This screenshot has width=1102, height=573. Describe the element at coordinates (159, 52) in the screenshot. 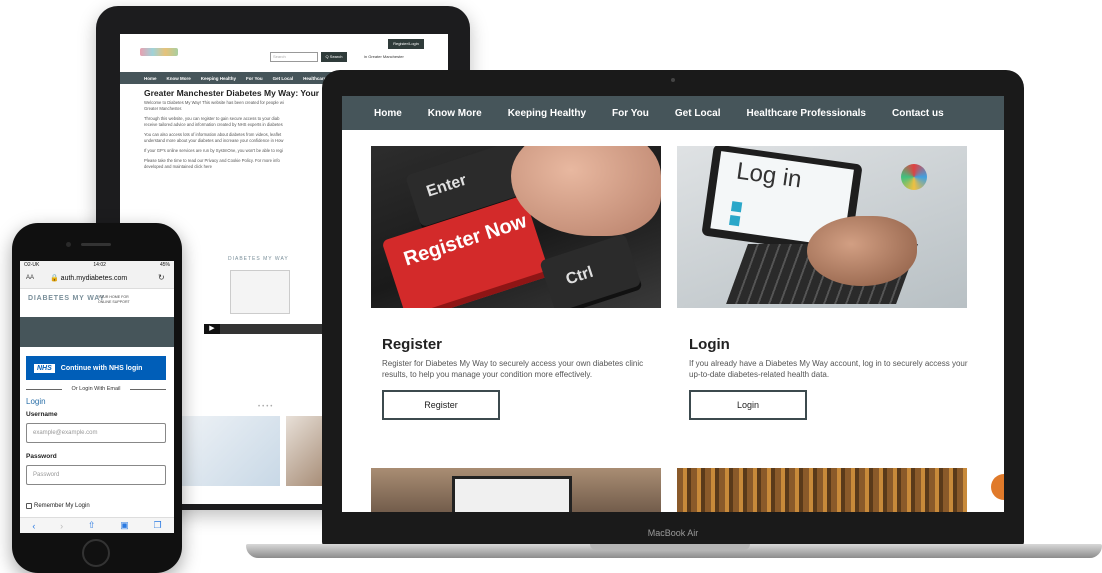

I see `tablet-site-logo` at that location.